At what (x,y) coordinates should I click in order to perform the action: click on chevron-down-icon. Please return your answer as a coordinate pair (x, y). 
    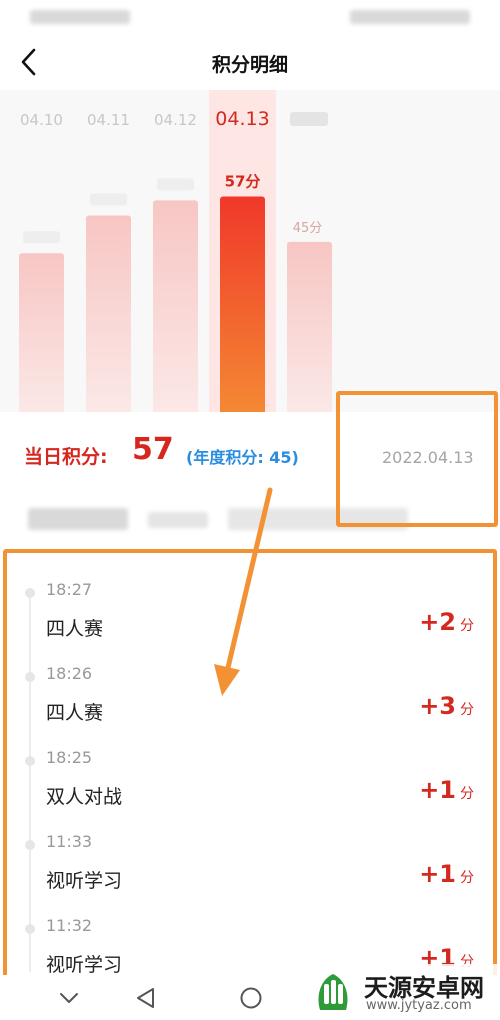
    Looking at the image, I should click on (69, 998).